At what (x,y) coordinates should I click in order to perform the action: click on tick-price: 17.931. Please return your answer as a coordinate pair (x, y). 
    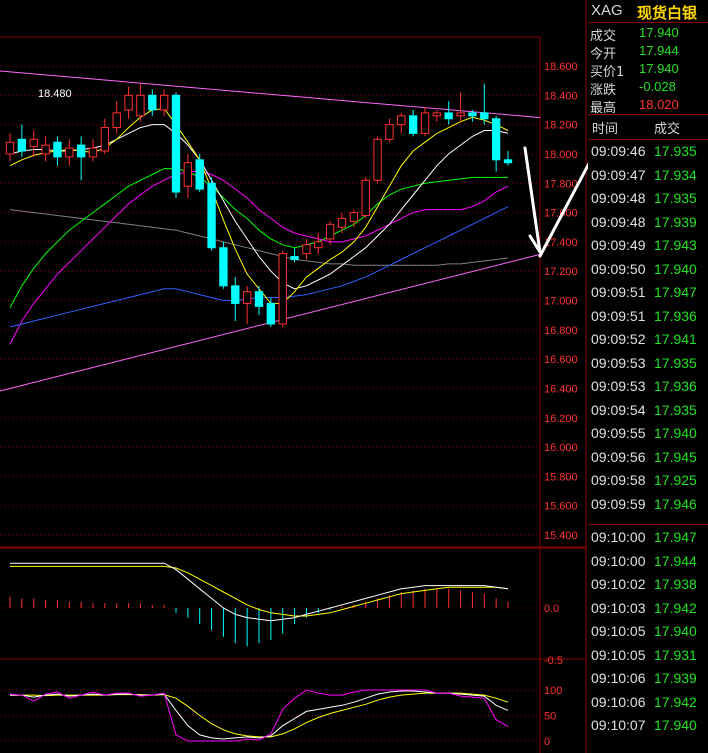
    Looking at the image, I should click on (675, 654).